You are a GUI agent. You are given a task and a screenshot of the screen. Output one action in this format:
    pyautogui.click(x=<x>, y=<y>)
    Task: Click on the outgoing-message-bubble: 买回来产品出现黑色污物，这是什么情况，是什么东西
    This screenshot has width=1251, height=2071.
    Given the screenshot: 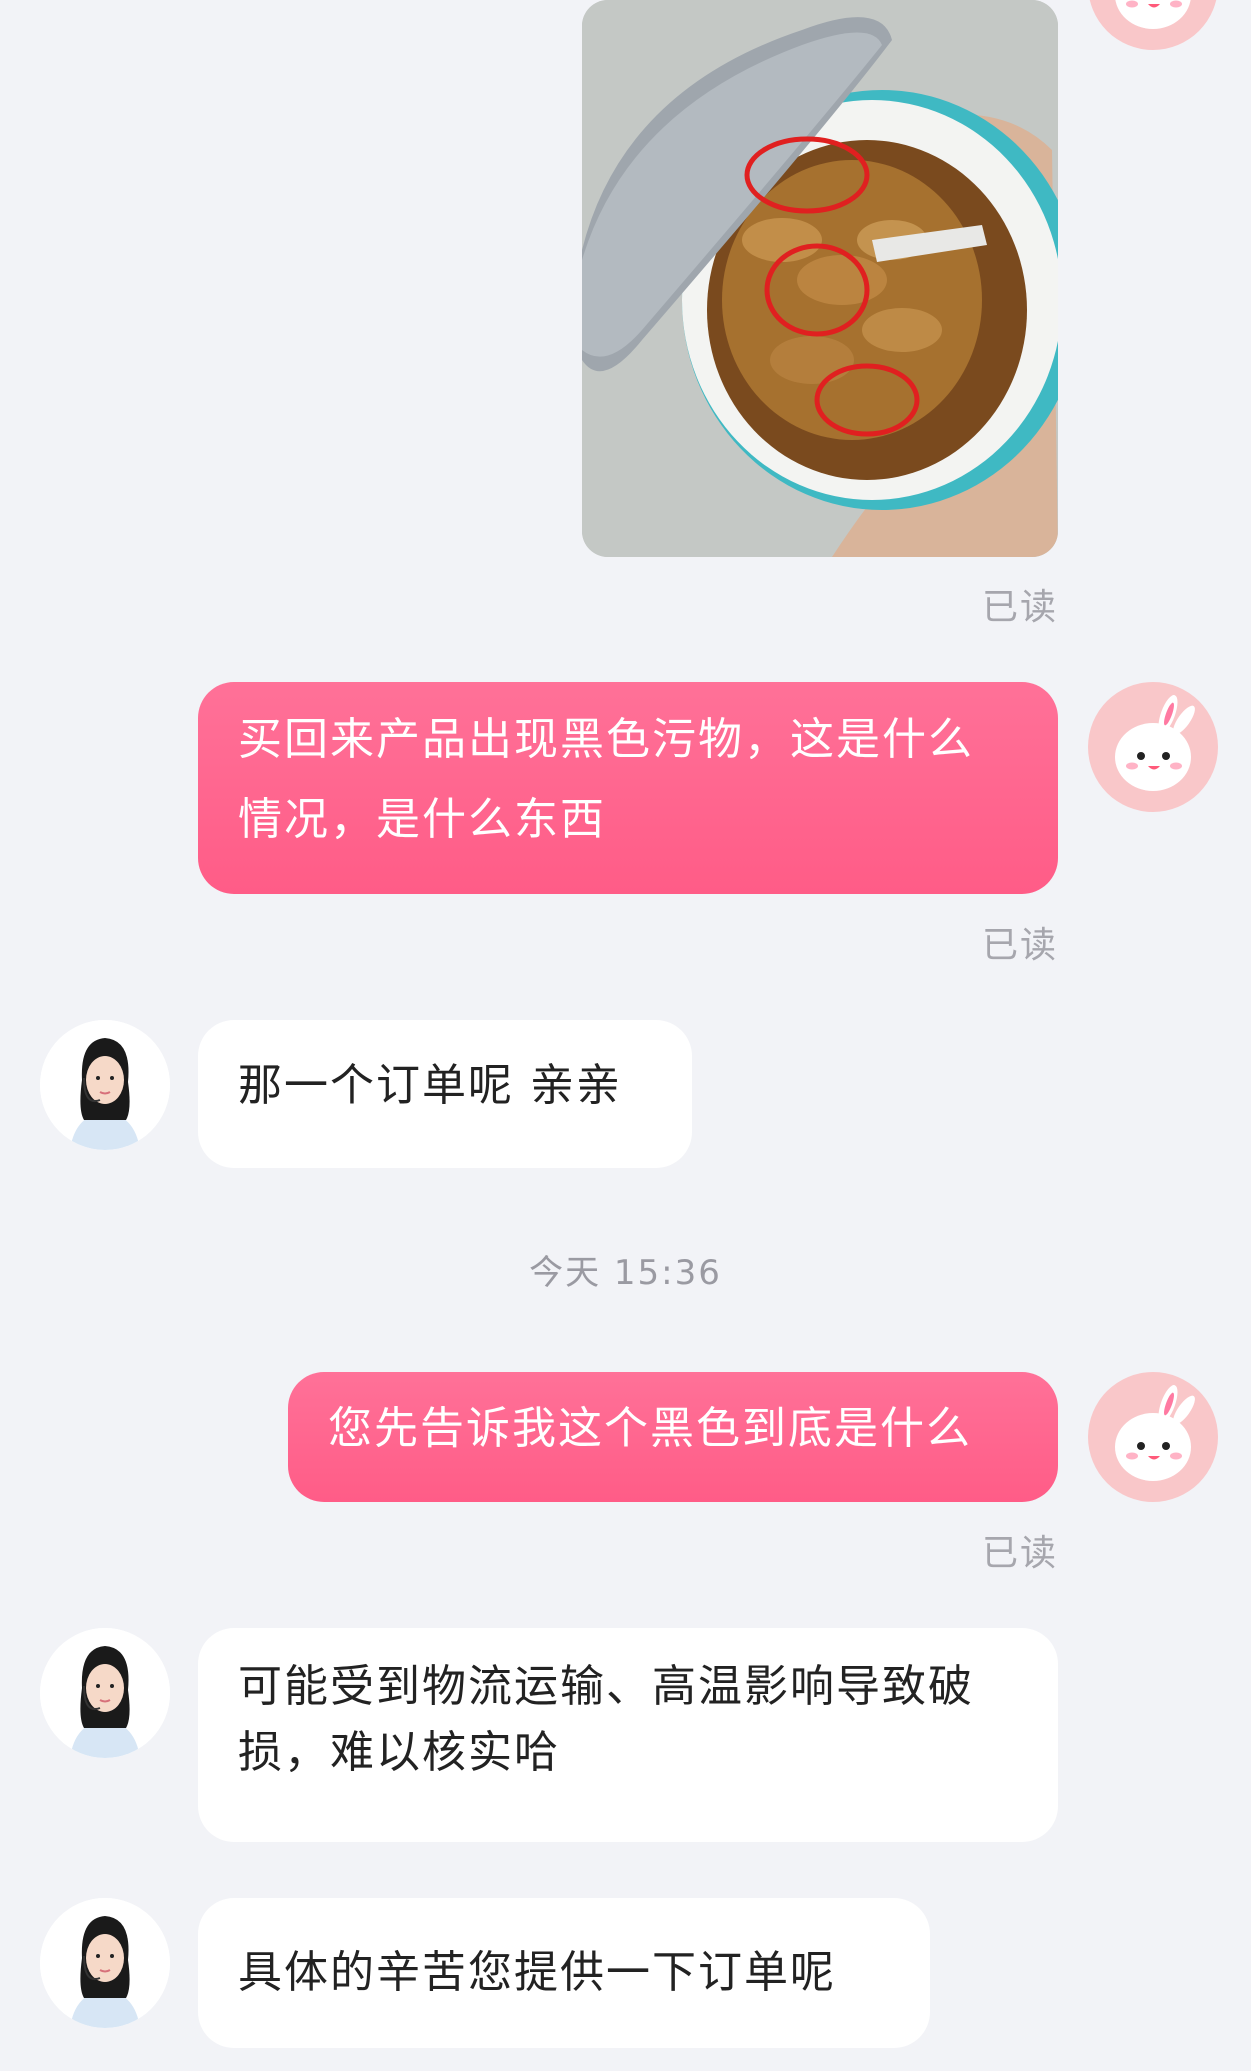 What is the action you would take?
    pyautogui.click(x=628, y=788)
    